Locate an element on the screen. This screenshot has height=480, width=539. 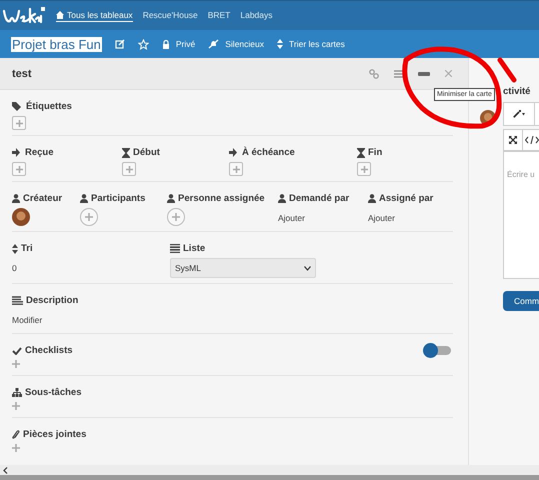
chevron-down-icon is located at coordinates (307, 268).